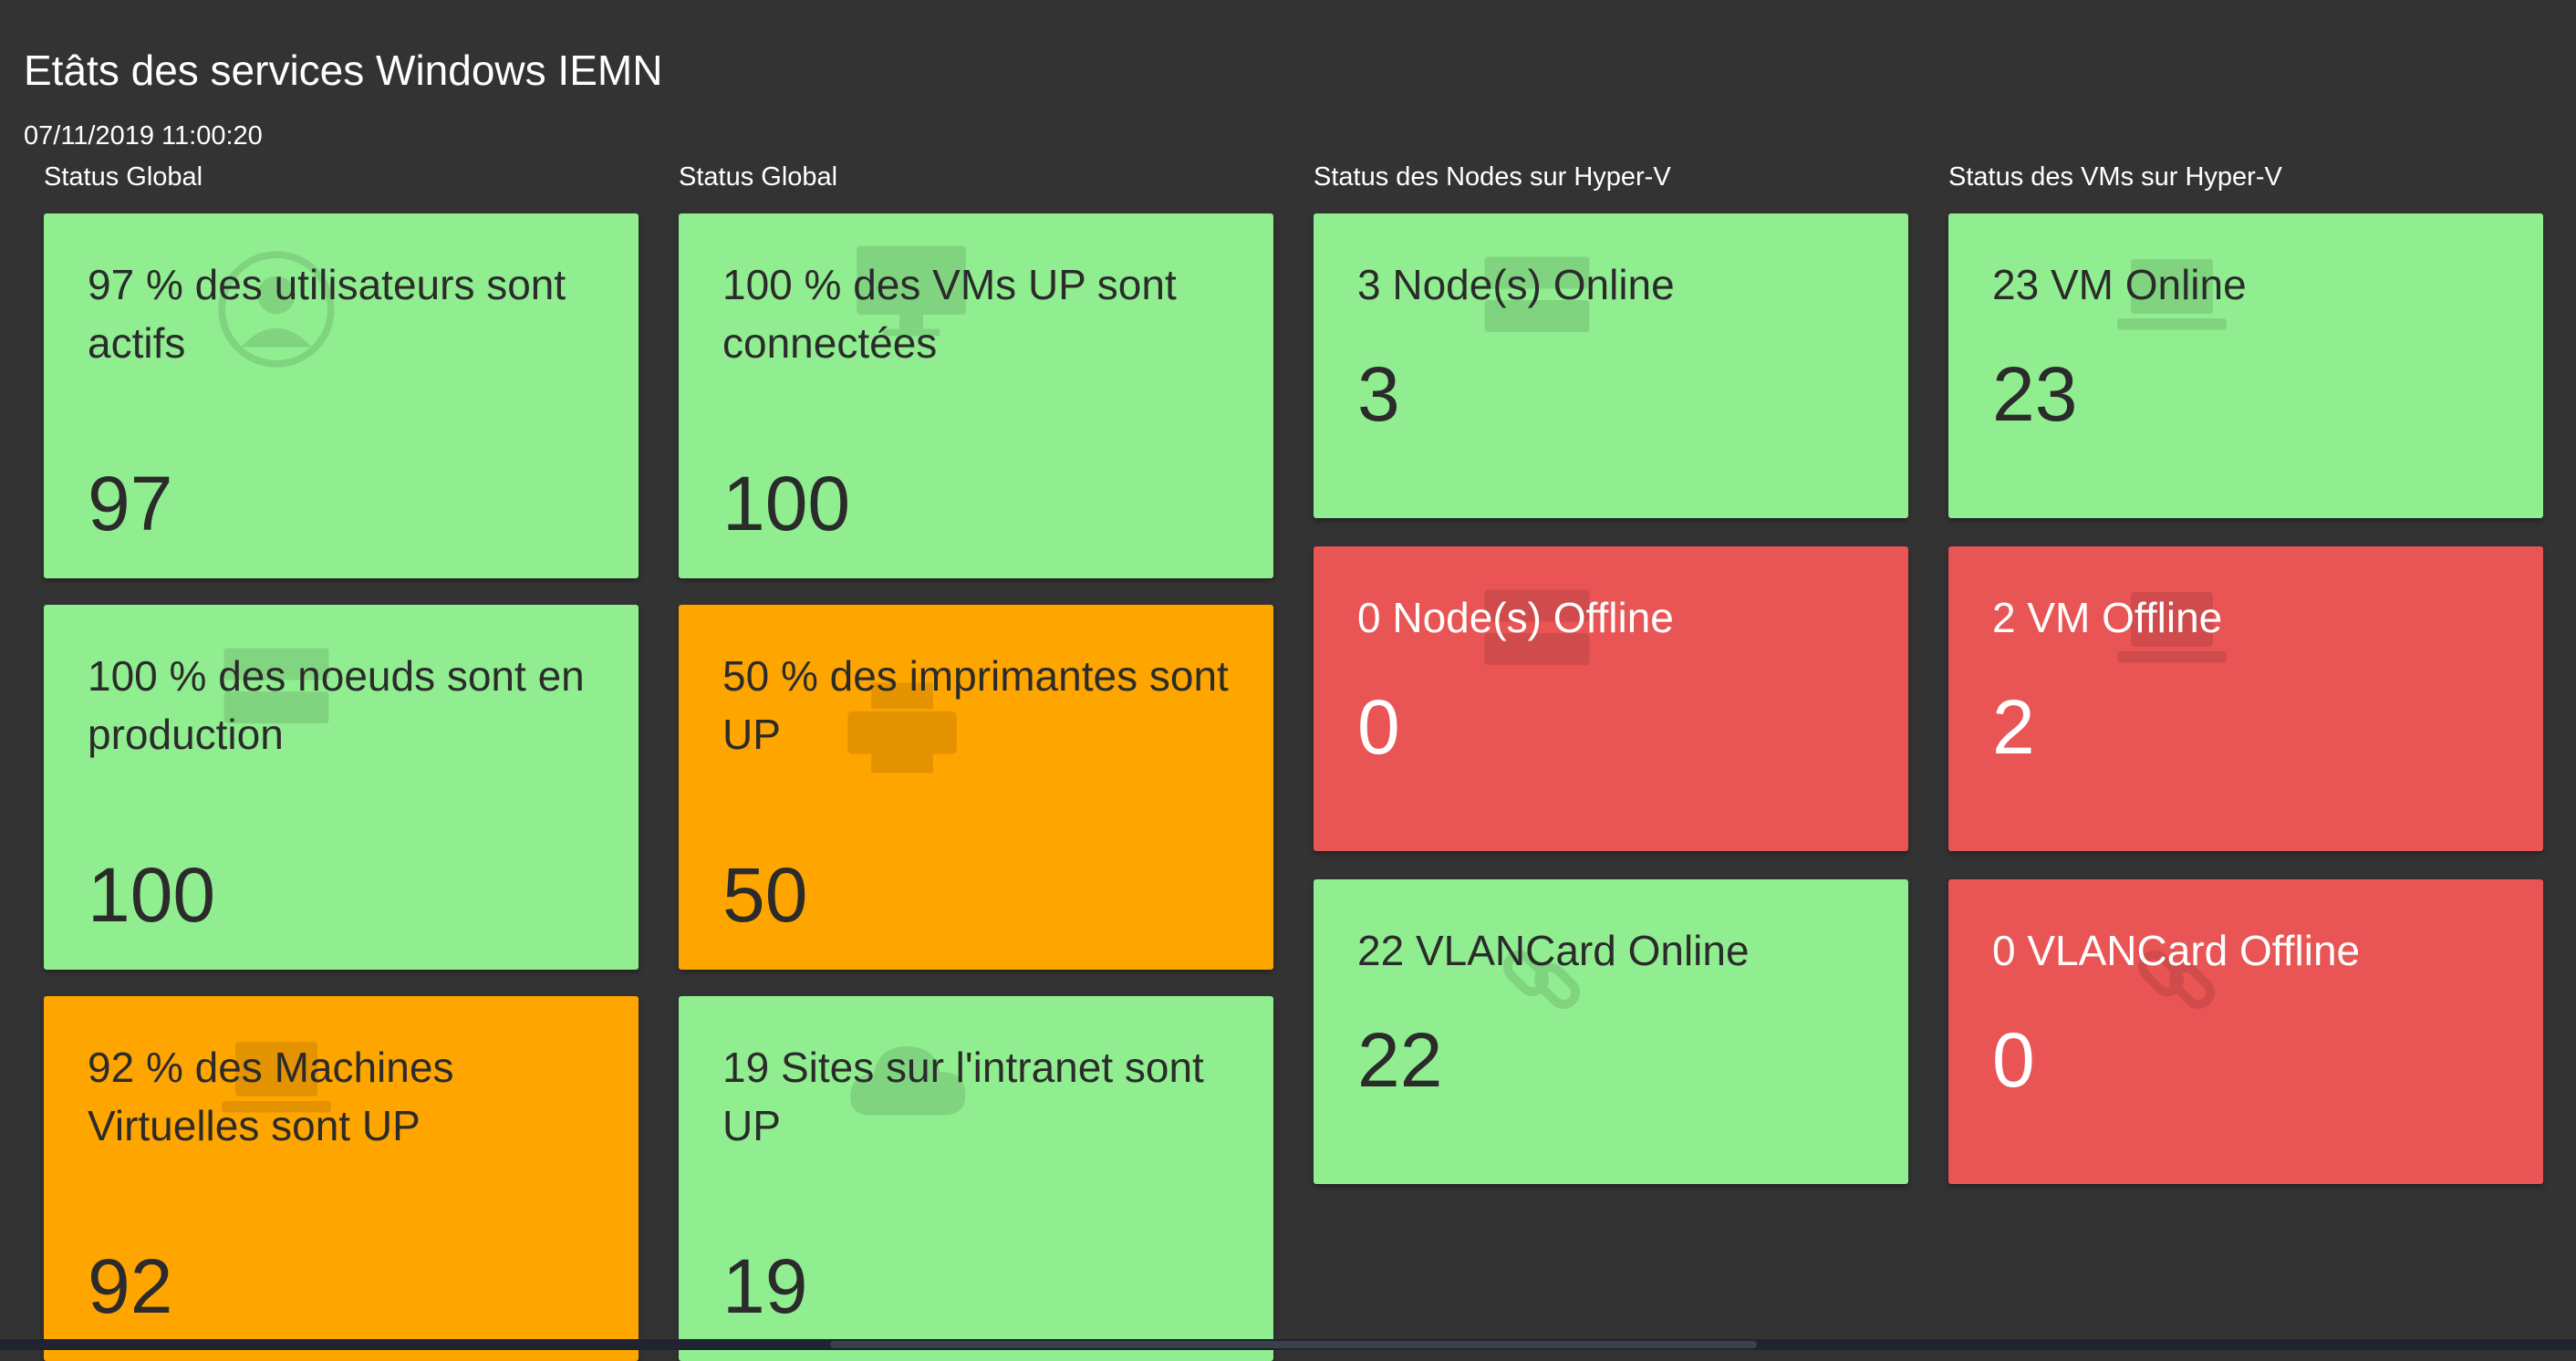 Image resolution: width=2576 pixels, height=1361 pixels. I want to click on tile-vms-online: 23 VM Online 23, so click(2245, 365).